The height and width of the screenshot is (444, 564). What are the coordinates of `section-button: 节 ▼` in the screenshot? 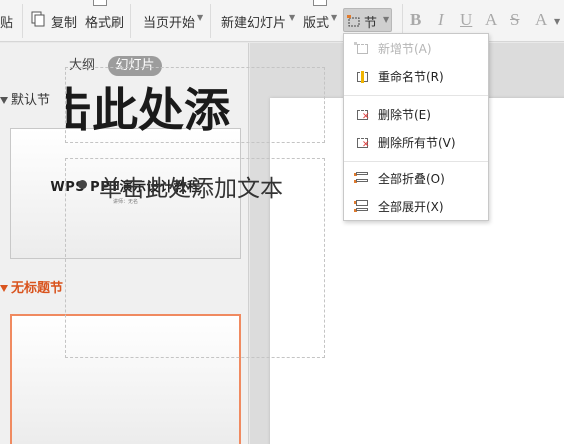 It's located at (367, 20).